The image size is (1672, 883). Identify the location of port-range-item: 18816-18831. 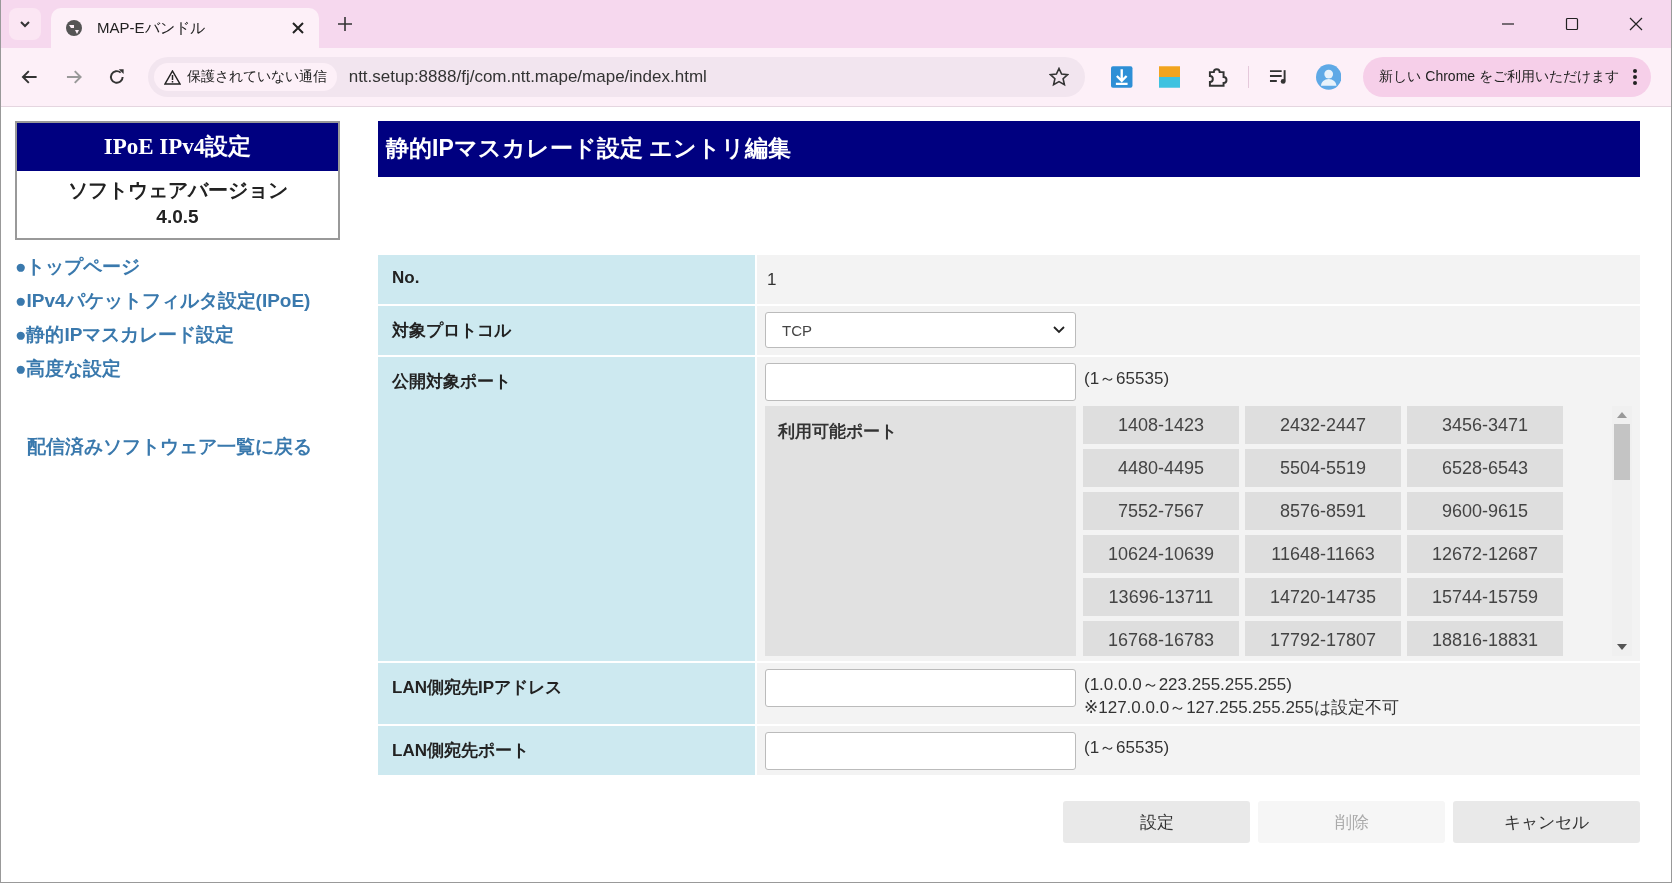
(1485, 638).